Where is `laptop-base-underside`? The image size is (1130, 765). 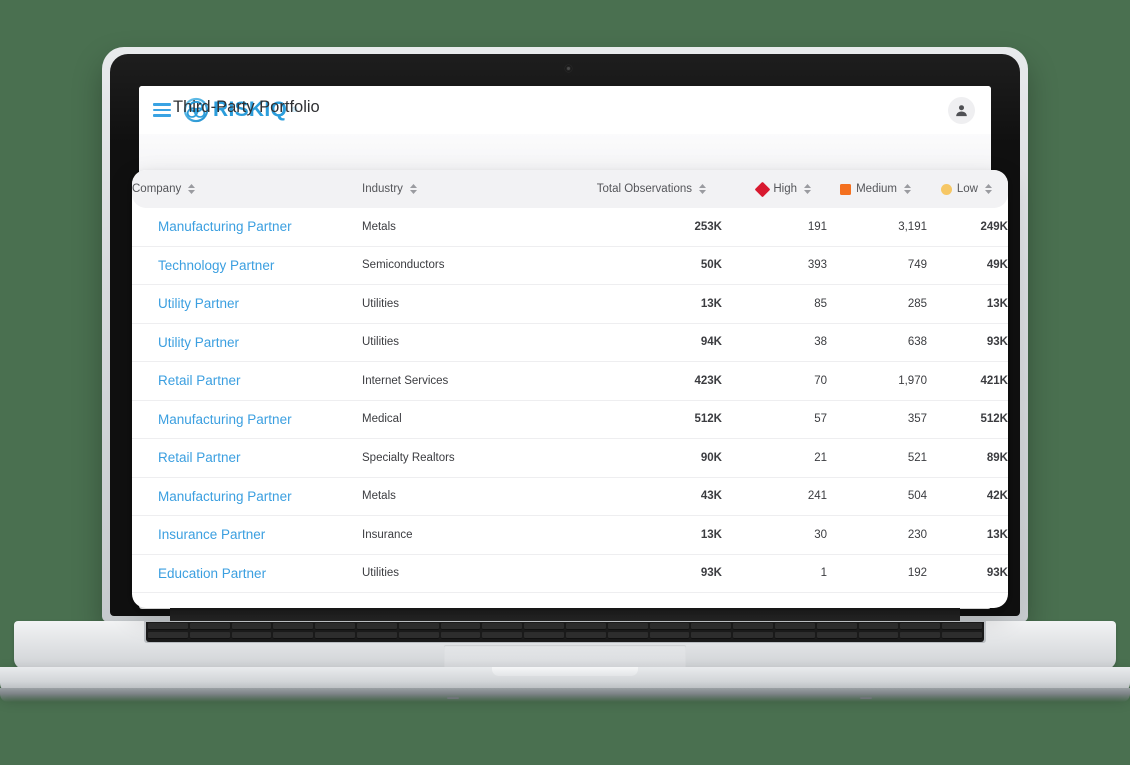 laptop-base-underside is located at coordinates (565, 695).